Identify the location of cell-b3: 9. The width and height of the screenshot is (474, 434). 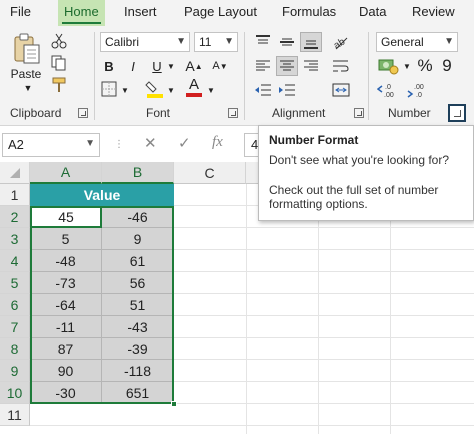
(138, 239).